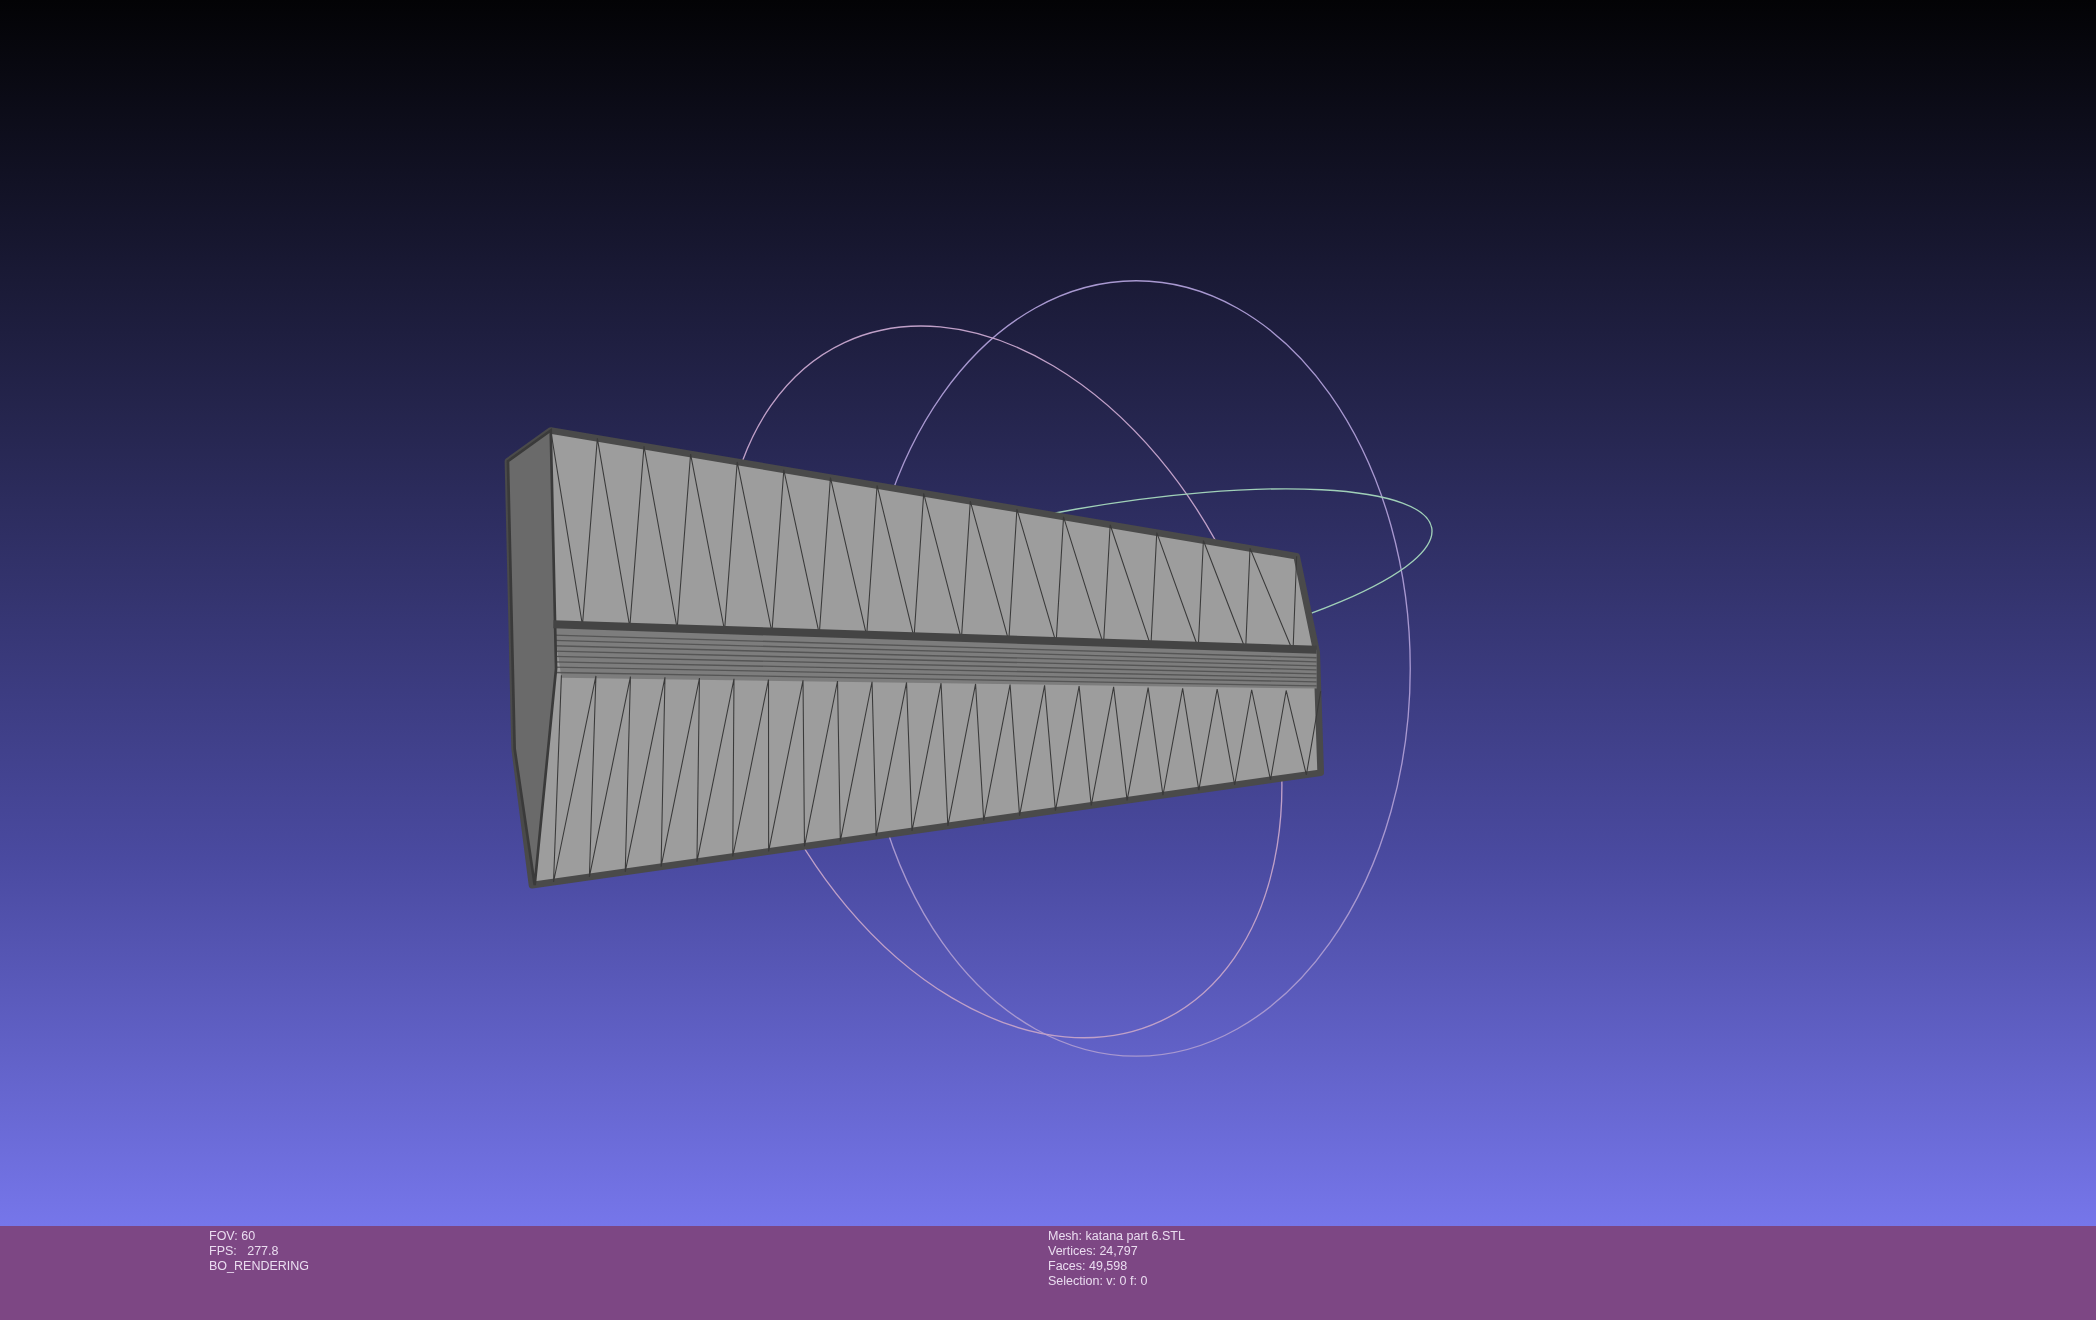 The height and width of the screenshot is (1320, 2096). What do you see at coordinates (244, 1251) in the screenshot?
I see `status-text: FPS: 277.8` at bounding box center [244, 1251].